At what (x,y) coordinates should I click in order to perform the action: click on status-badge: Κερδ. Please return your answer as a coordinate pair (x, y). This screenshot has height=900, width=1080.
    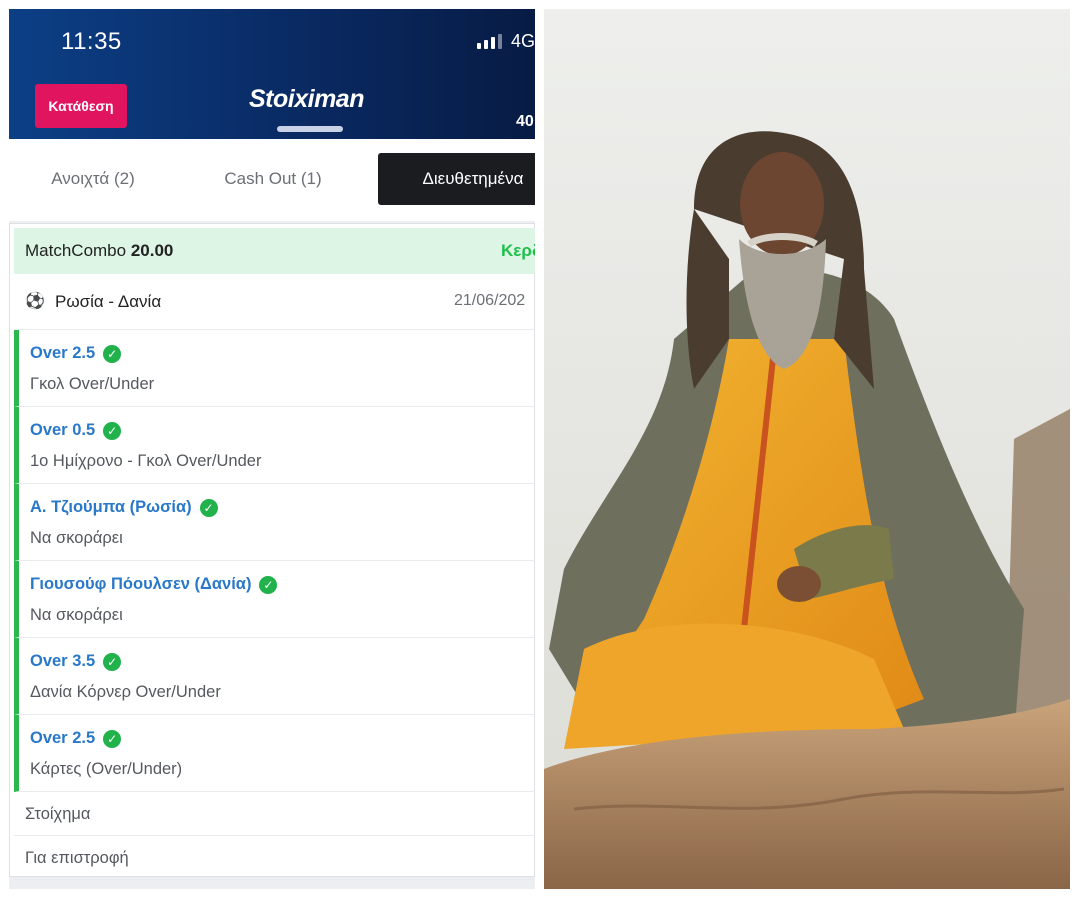
    Looking at the image, I should click on (518, 250).